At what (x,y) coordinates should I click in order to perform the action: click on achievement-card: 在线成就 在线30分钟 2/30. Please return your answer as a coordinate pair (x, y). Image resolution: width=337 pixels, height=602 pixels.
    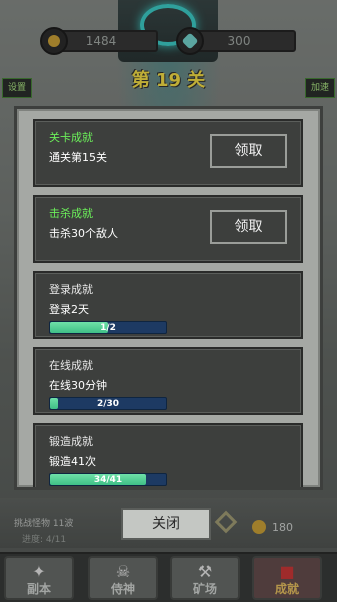
    Looking at the image, I should click on (168, 381).